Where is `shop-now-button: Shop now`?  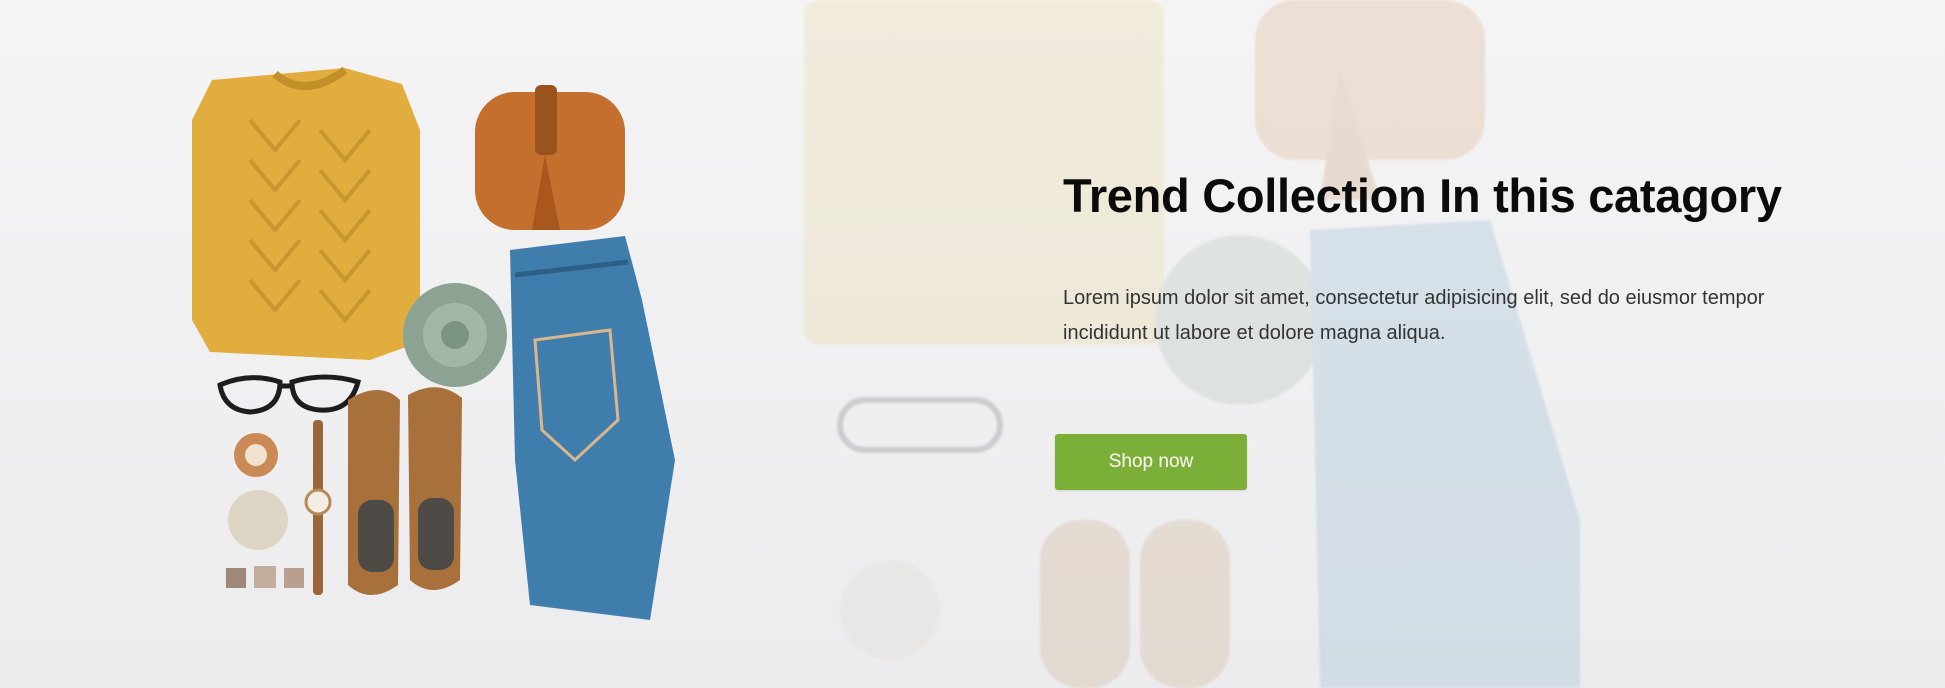
shop-now-button: Shop now is located at coordinates (1151, 462).